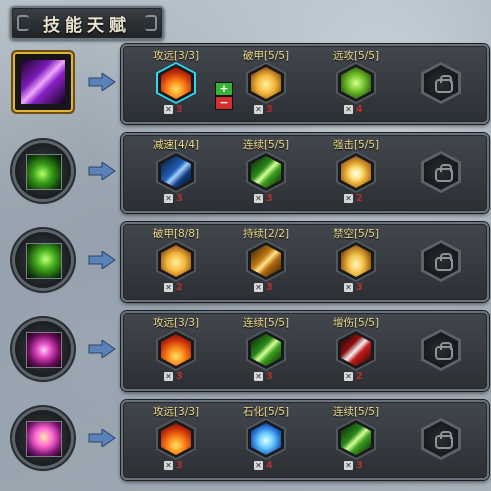 The width and height of the screenshot is (491, 491). I want to click on green-bow-icon, so click(356, 83).